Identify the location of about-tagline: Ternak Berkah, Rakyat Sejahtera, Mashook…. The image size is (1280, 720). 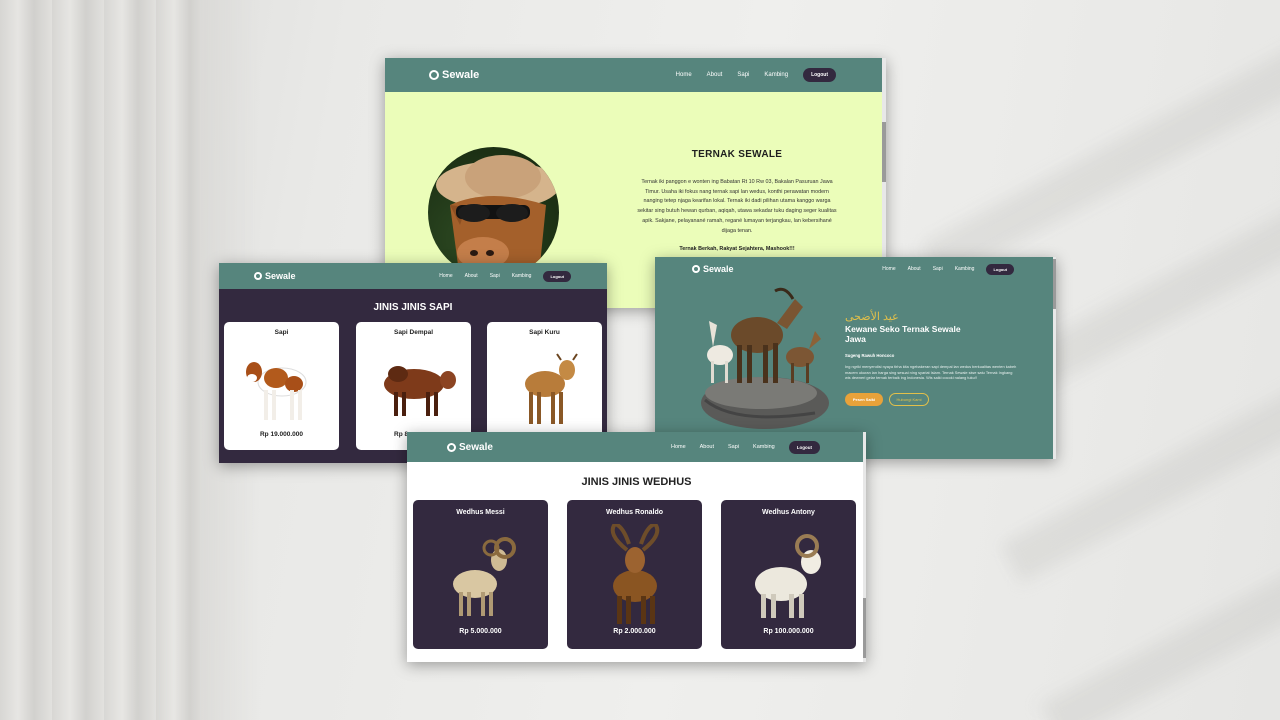
(737, 249).